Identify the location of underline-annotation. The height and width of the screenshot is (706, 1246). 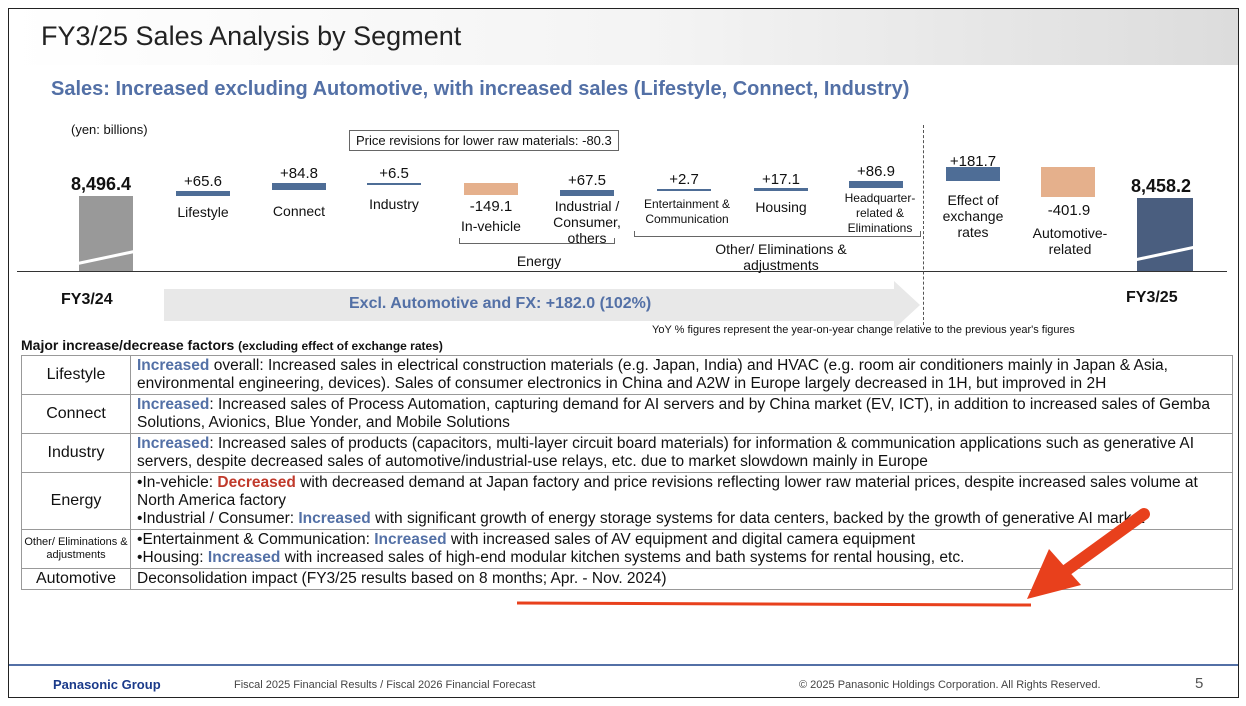
(774, 604).